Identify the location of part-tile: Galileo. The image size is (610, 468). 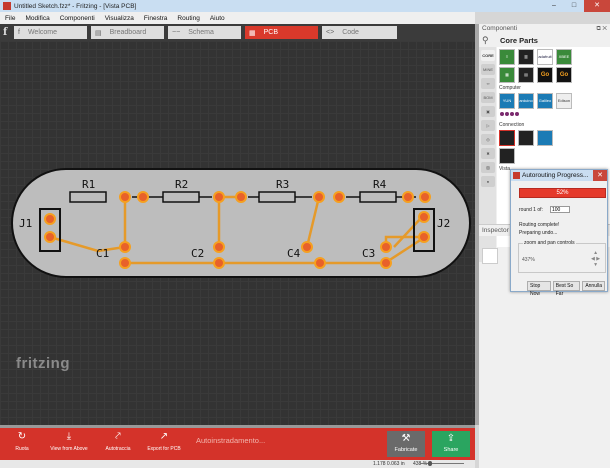
(545, 101).